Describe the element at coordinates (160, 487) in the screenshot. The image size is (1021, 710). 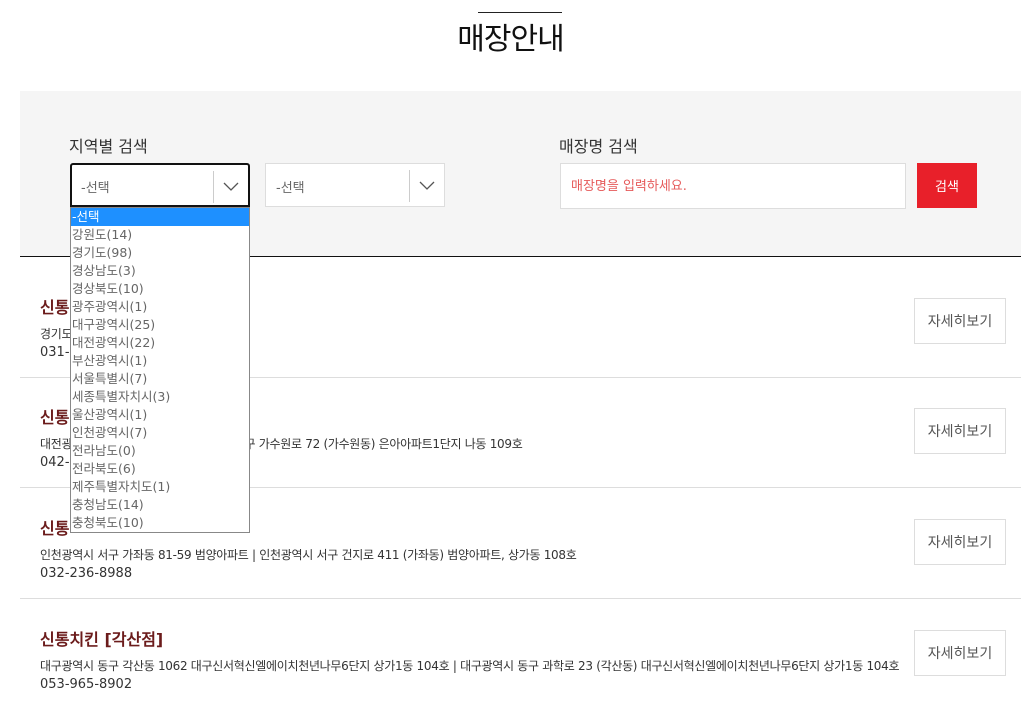
I see `region-option: 제주특별자치도(1)` at that location.